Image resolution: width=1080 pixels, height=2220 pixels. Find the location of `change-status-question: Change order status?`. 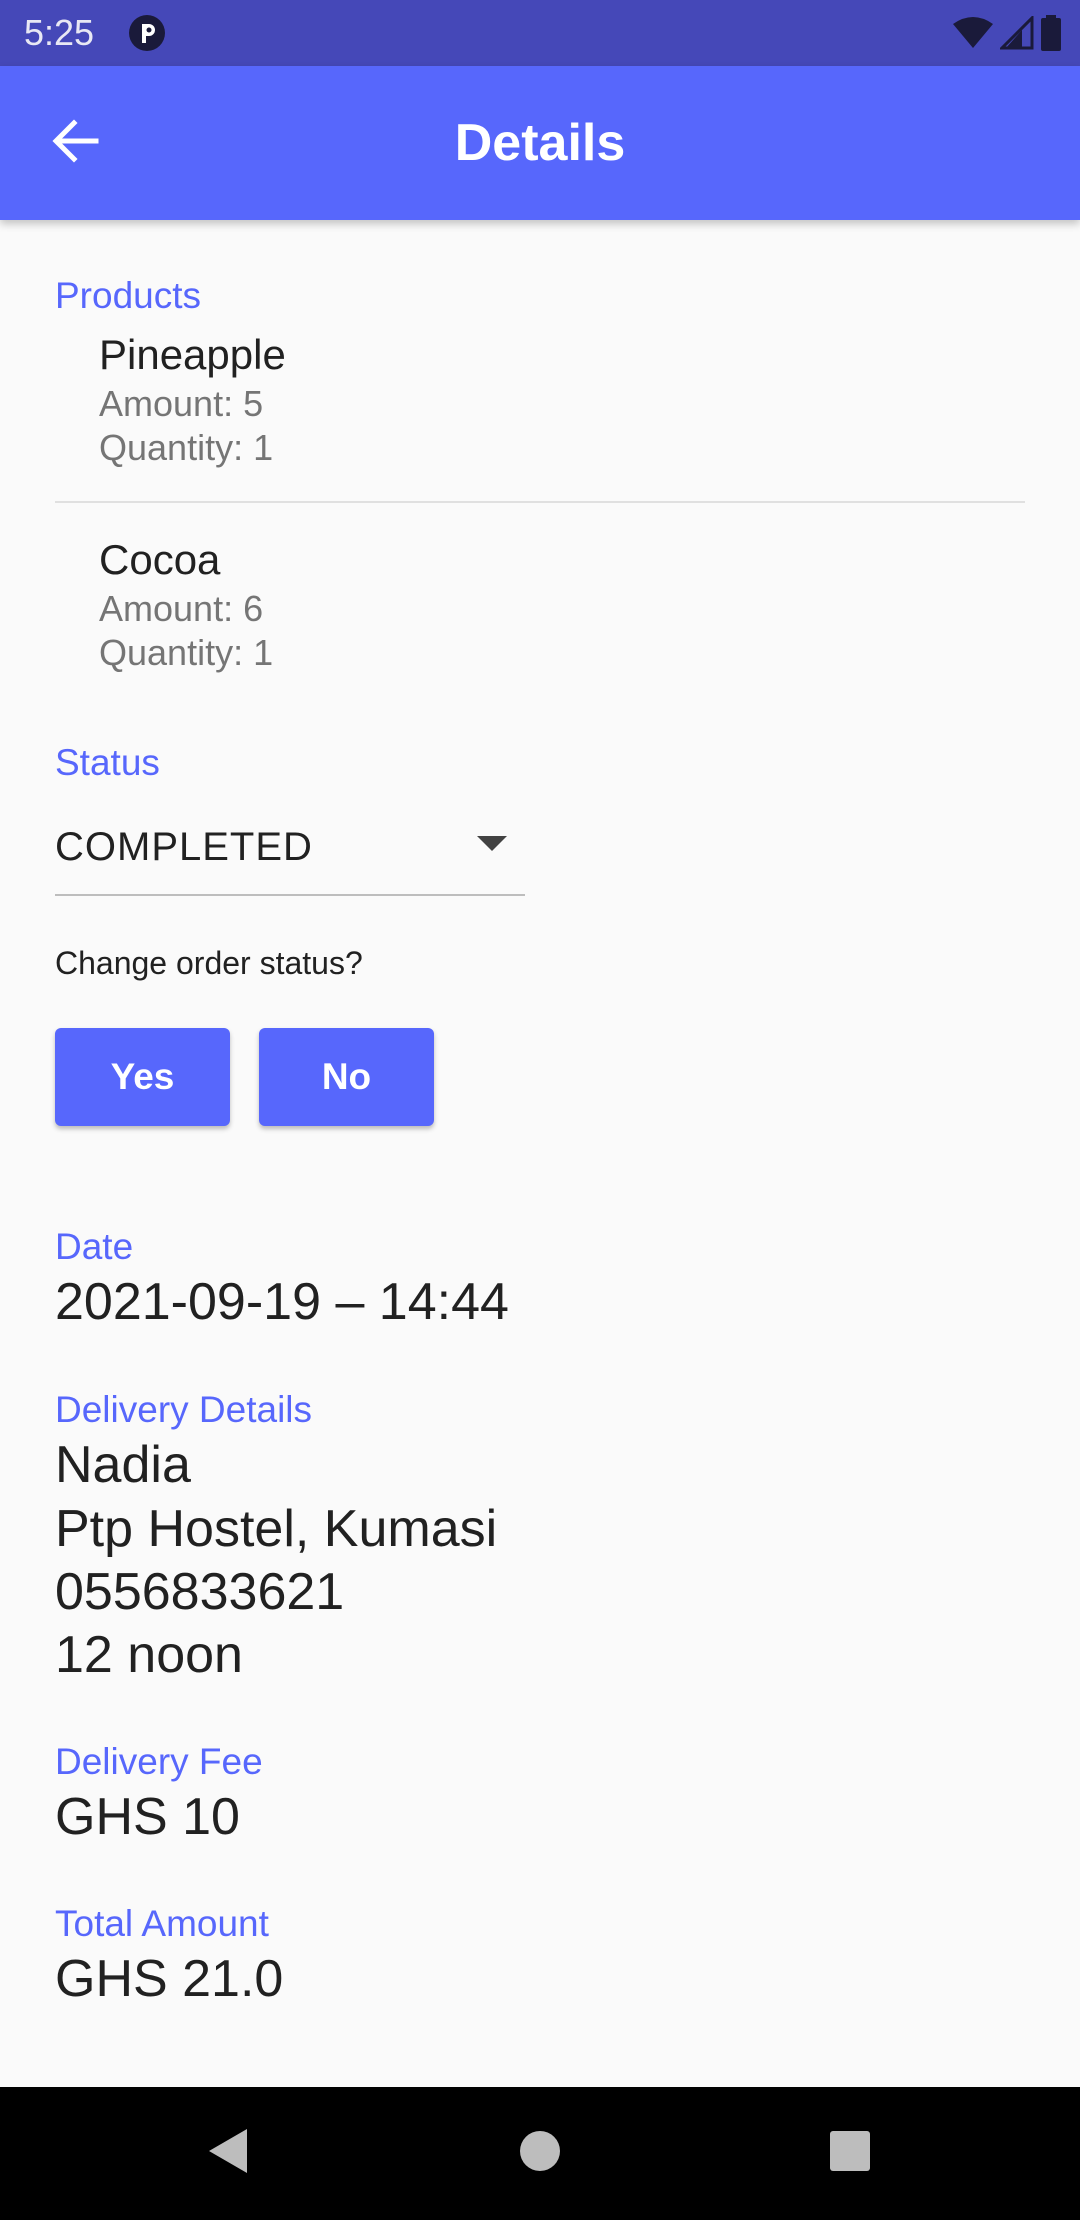

change-status-question: Change order status? is located at coordinates (209, 963).